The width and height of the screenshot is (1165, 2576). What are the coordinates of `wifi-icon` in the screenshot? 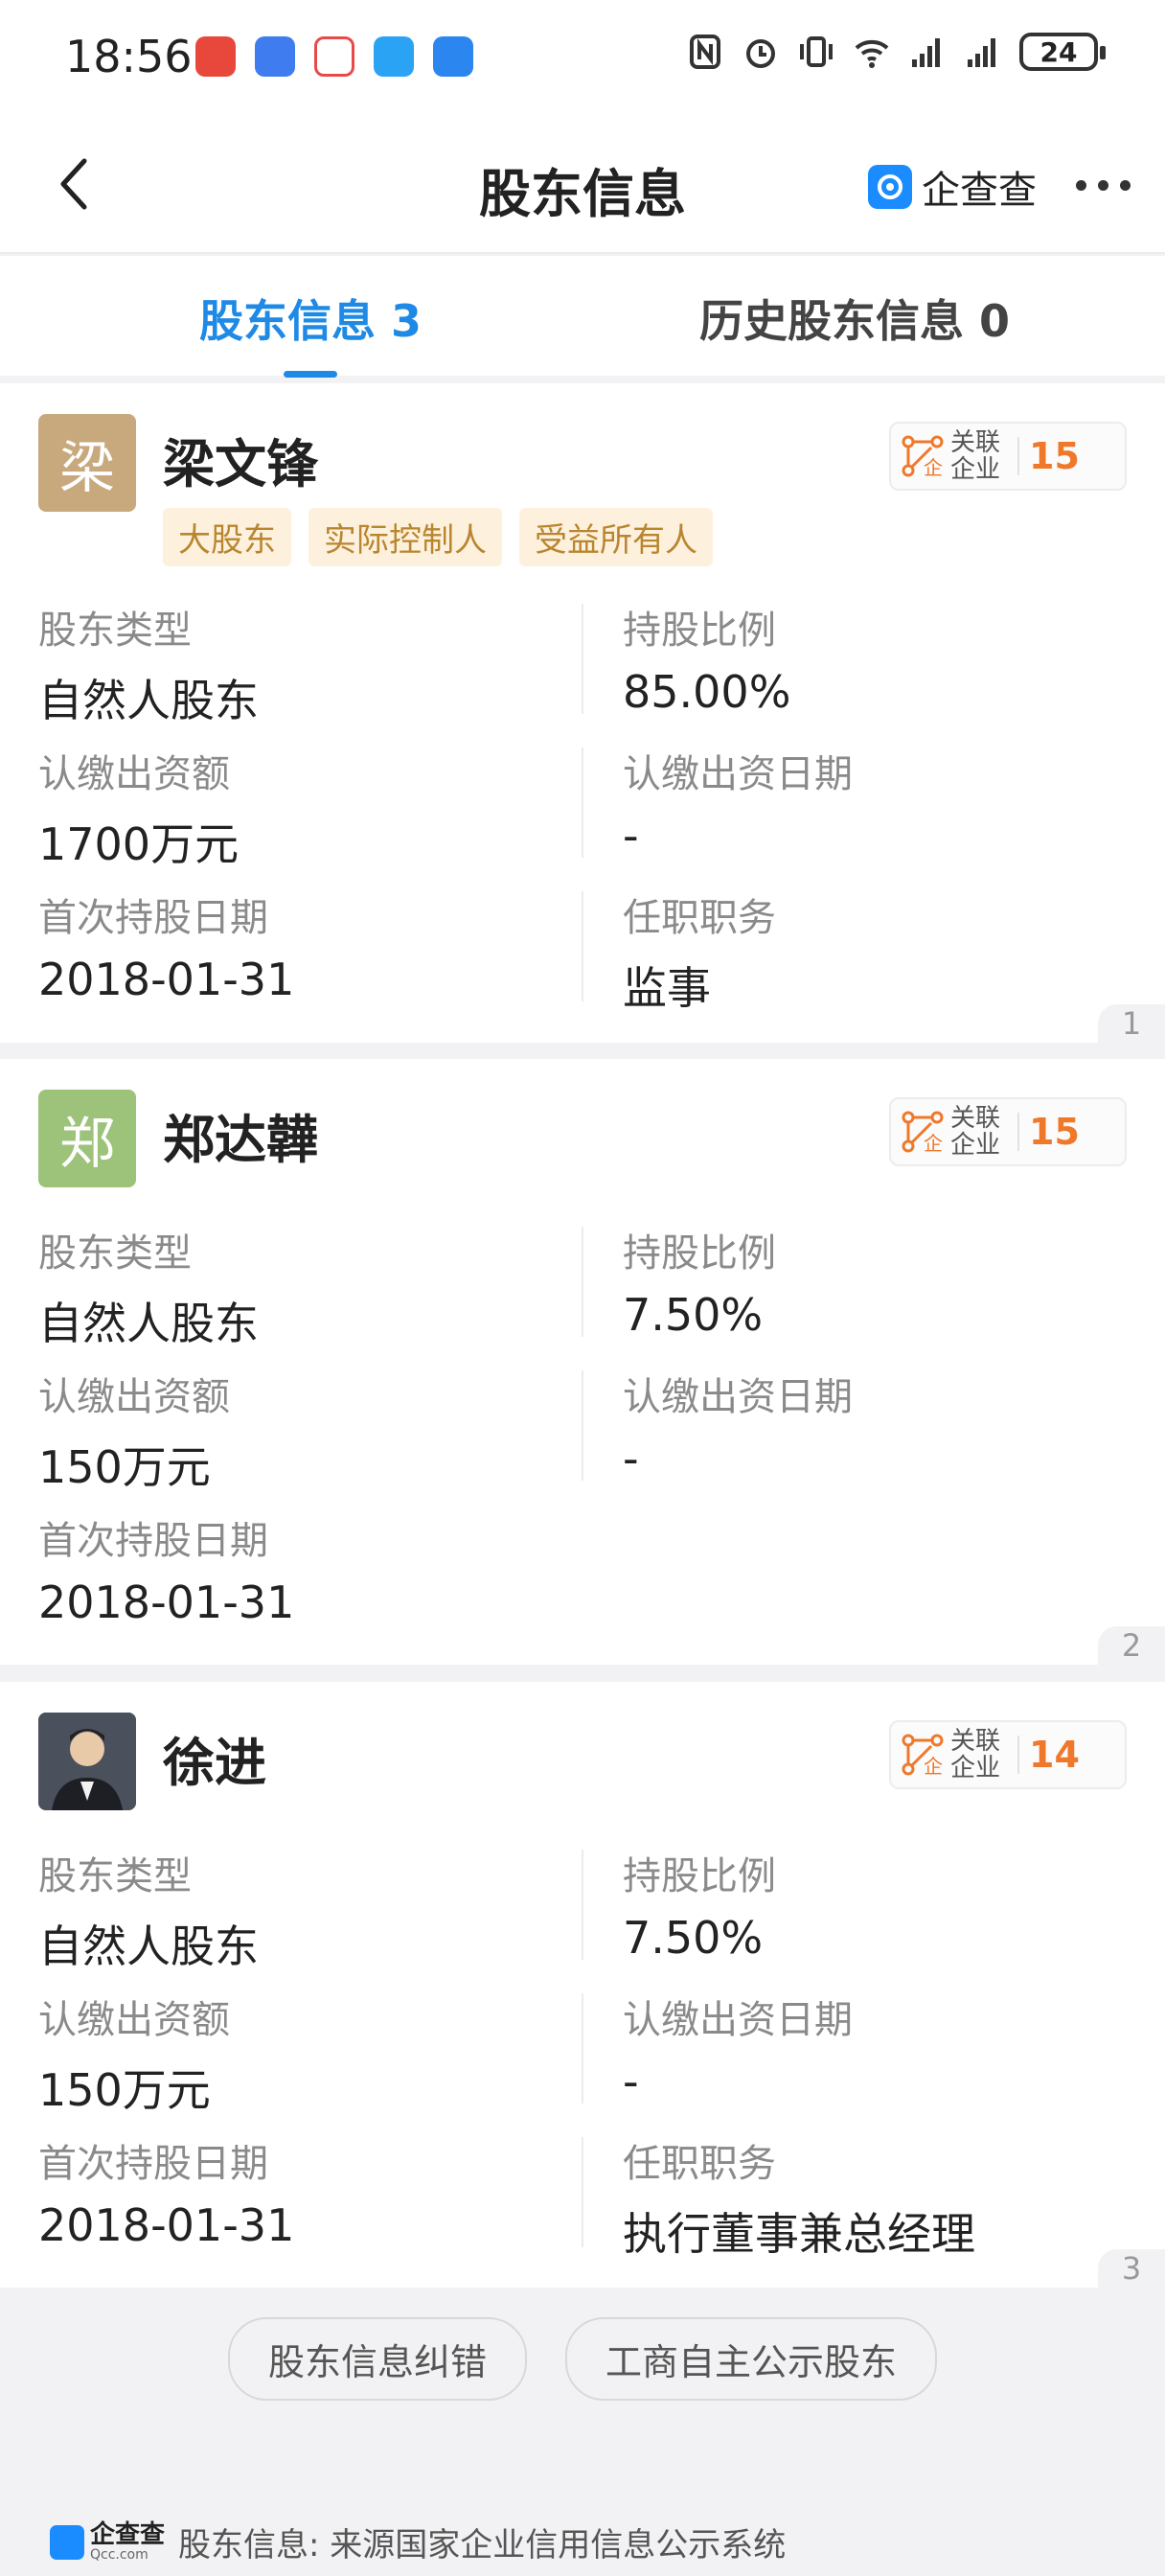 It's located at (872, 53).